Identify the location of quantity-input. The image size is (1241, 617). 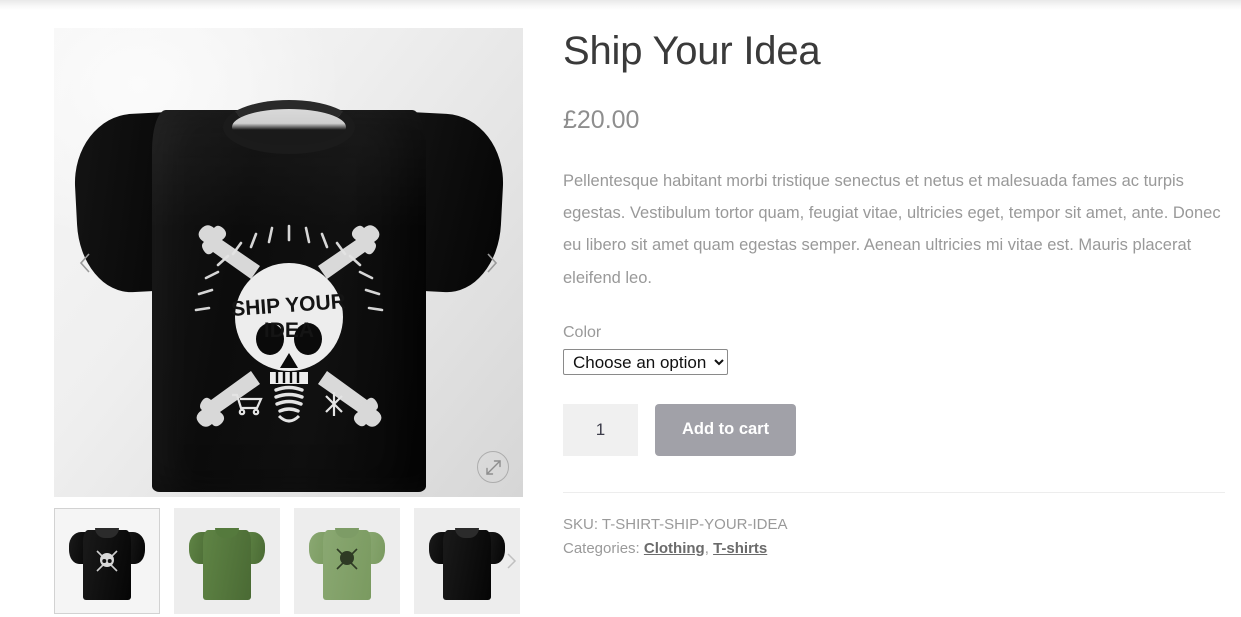
(600, 429).